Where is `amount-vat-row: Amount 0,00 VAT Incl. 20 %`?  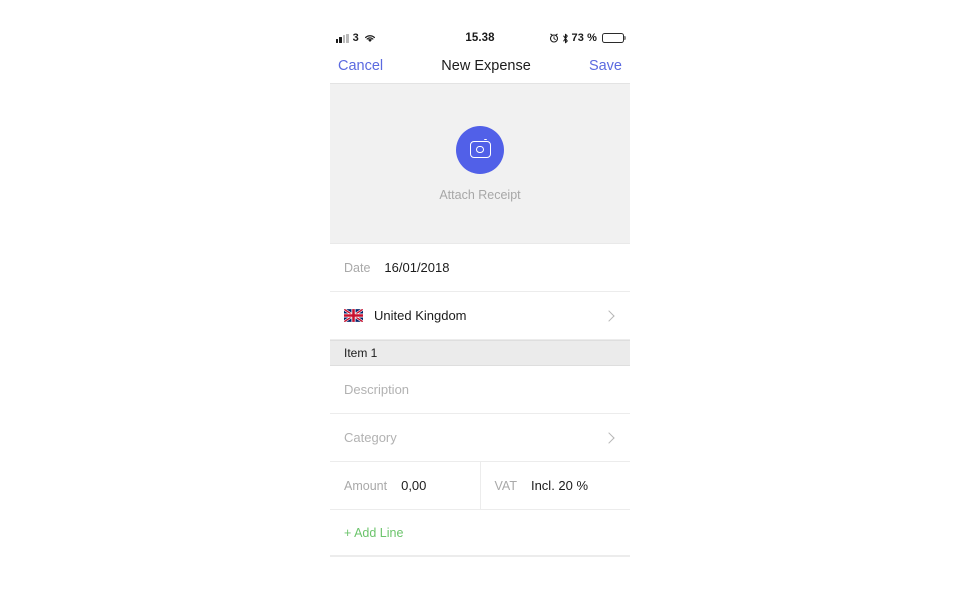 amount-vat-row: Amount 0,00 VAT Incl. 20 % is located at coordinates (480, 486).